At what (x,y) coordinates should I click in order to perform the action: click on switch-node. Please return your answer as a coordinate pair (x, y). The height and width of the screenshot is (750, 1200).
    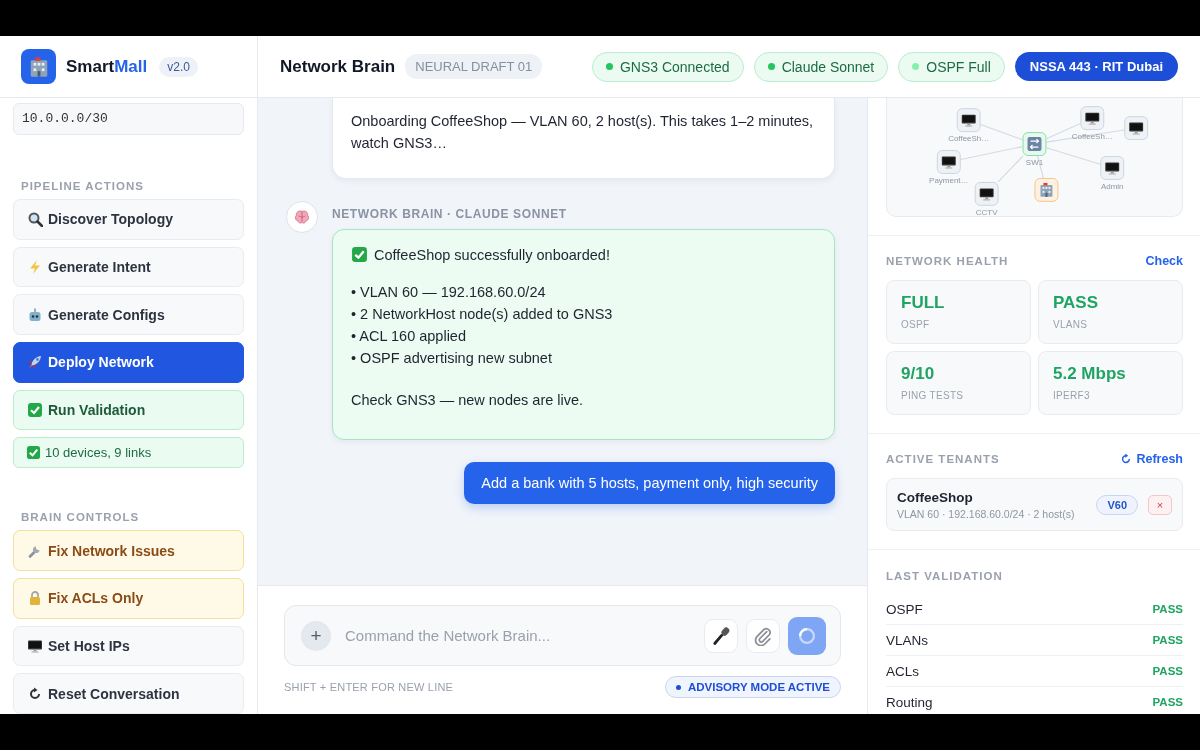
    Looking at the image, I should click on (1034, 144).